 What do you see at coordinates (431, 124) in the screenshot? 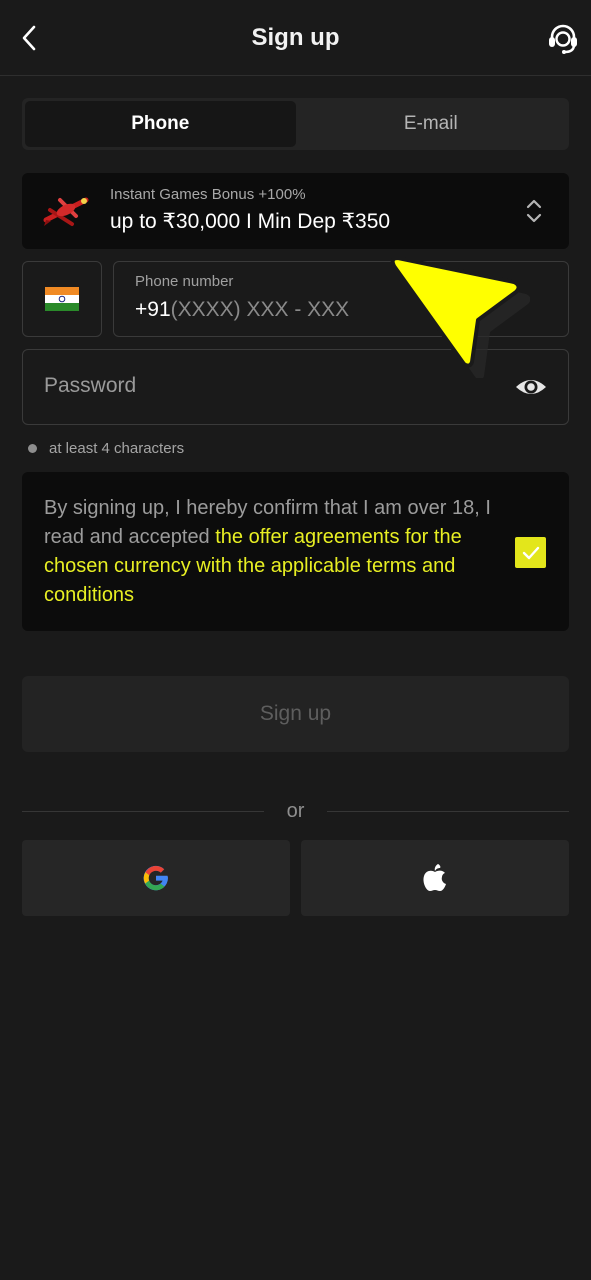
I see `tab-email: E-mail` at bounding box center [431, 124].